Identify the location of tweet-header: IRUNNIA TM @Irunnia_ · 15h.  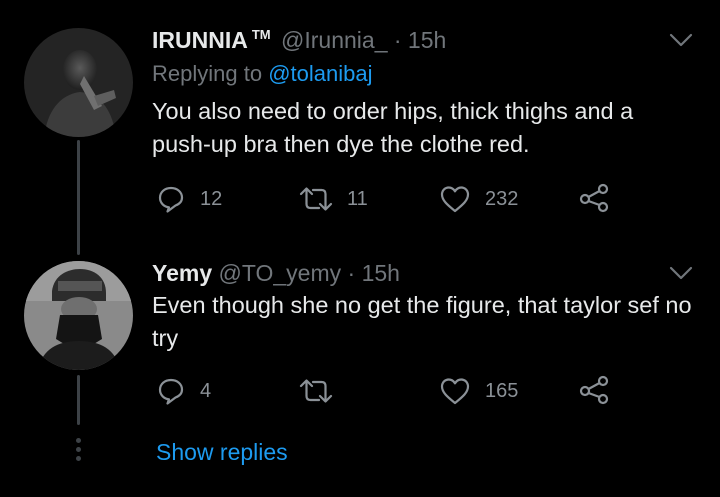
(299, 40).